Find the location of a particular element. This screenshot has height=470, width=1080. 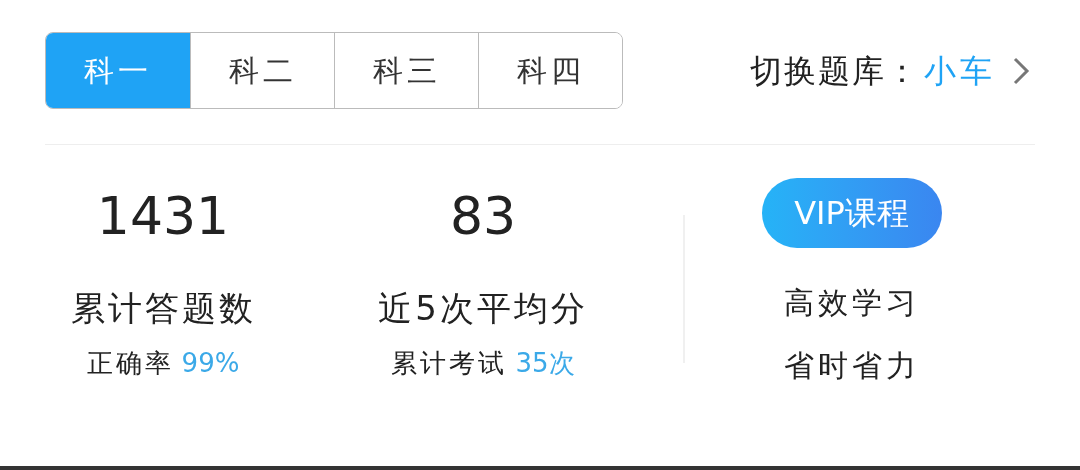

chevron-right-icon is located at coordinates (1021, 70).